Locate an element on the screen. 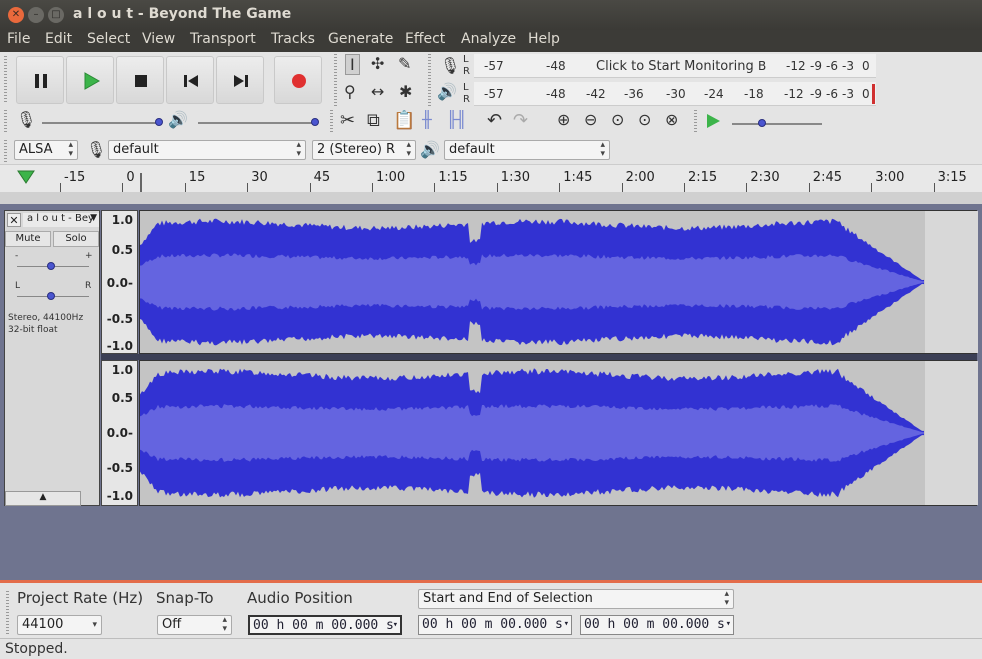 This screenshot has width=982, height=659. playback-volume-thumb is located at coordinates (315, 122).